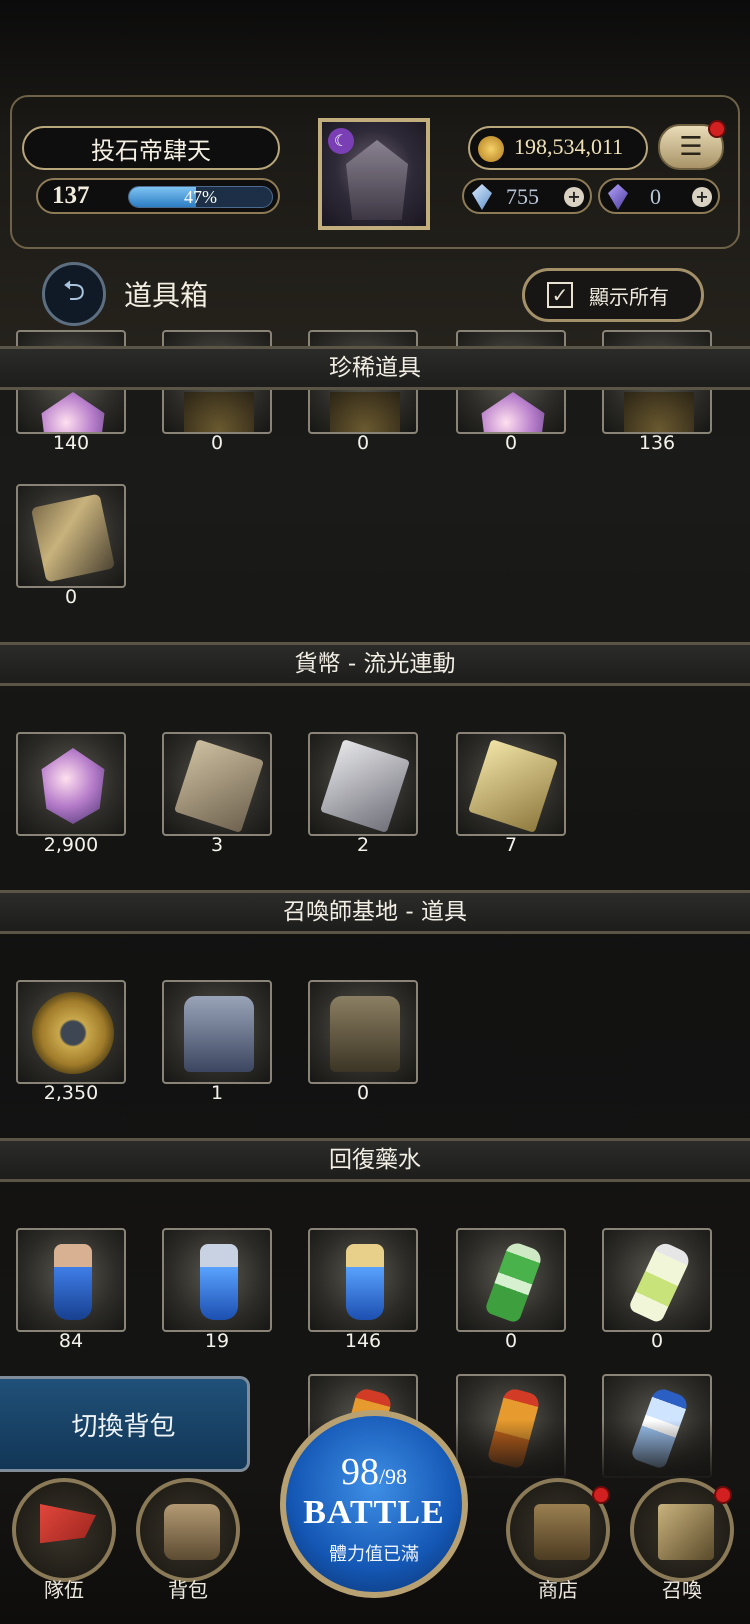  Describe the element at coordinates (660, 1282) in the screenshot. I see `lime-bottle-icon` at that location.